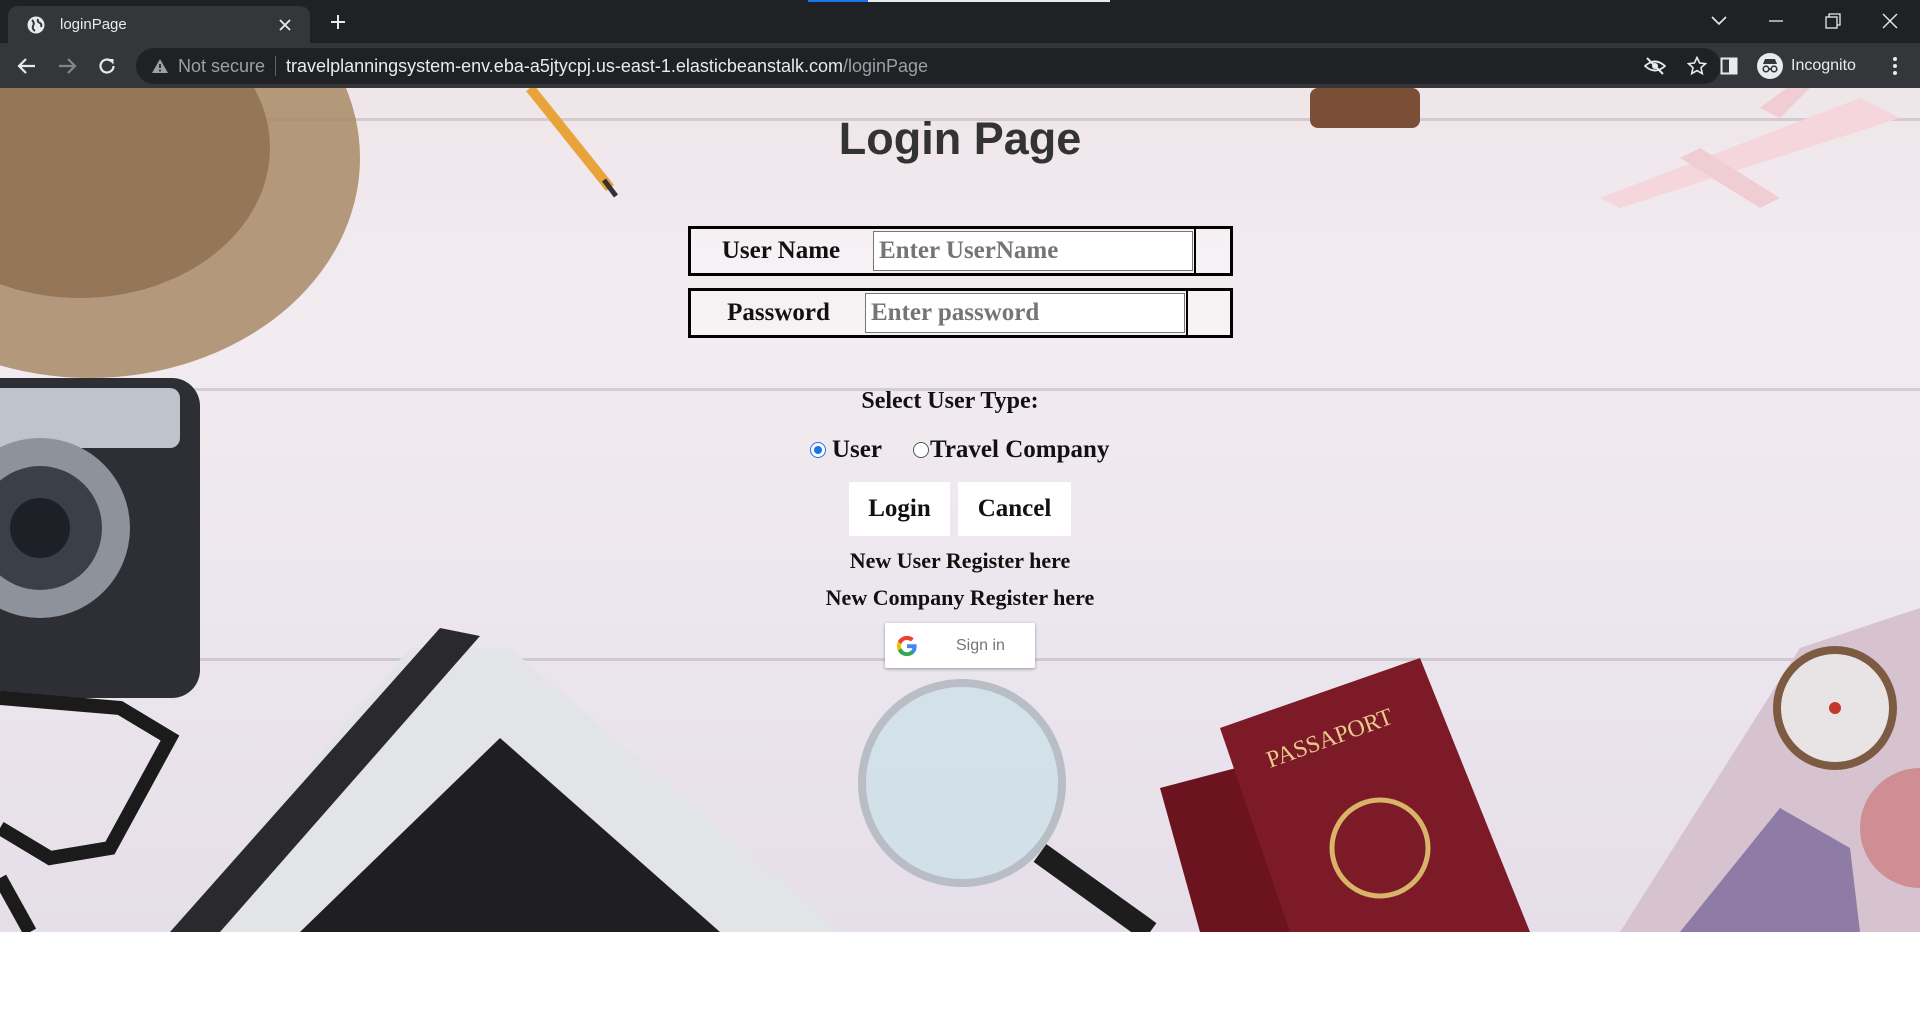  I want to click on google-g-icon, so click(906, 645).